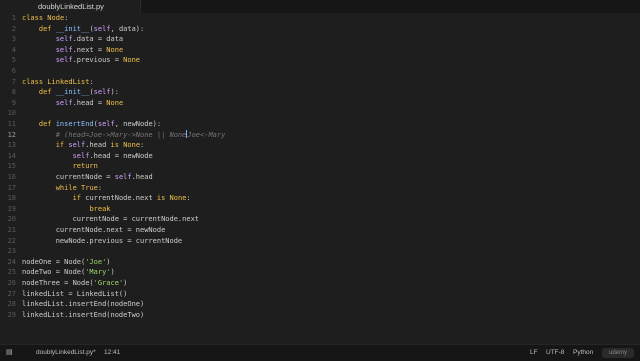  What do you see at coordinates (112, 353) in the screenshot?
I see `status-cursor-position: 12:41` at bounding box center [112, 353].